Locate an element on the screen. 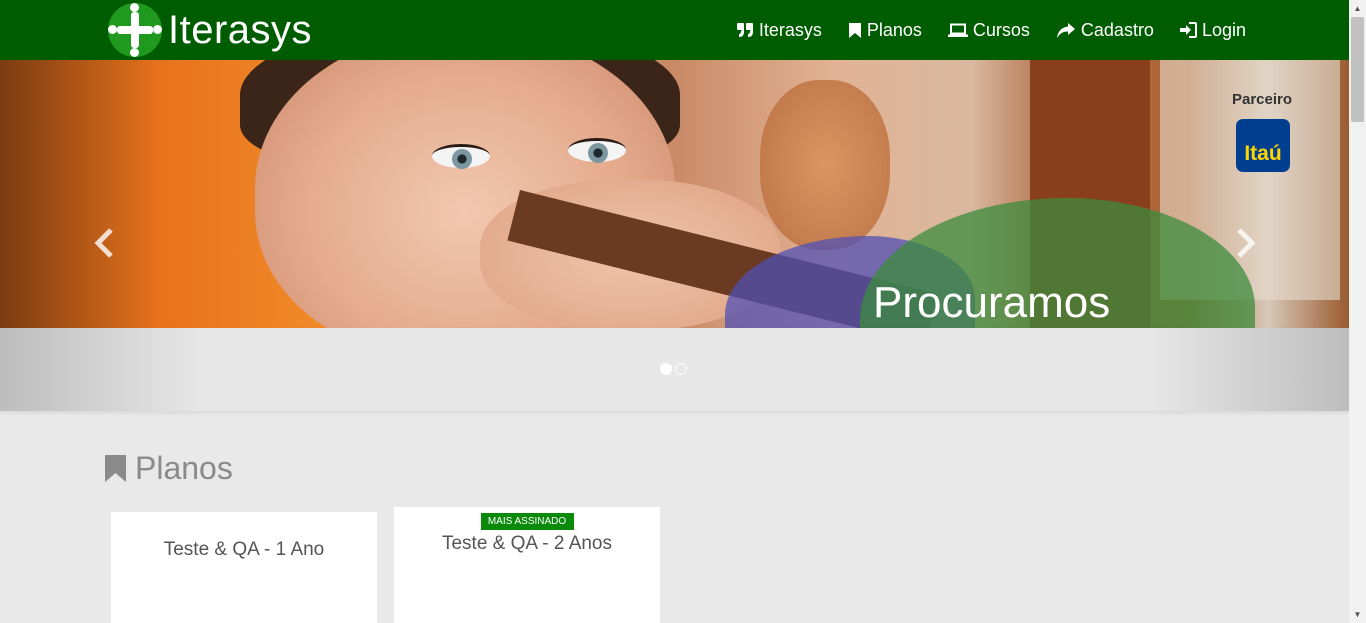 The height and width of the screenshot is (623, 1366). carousel-prev-button is located at coordinates (104, 243).